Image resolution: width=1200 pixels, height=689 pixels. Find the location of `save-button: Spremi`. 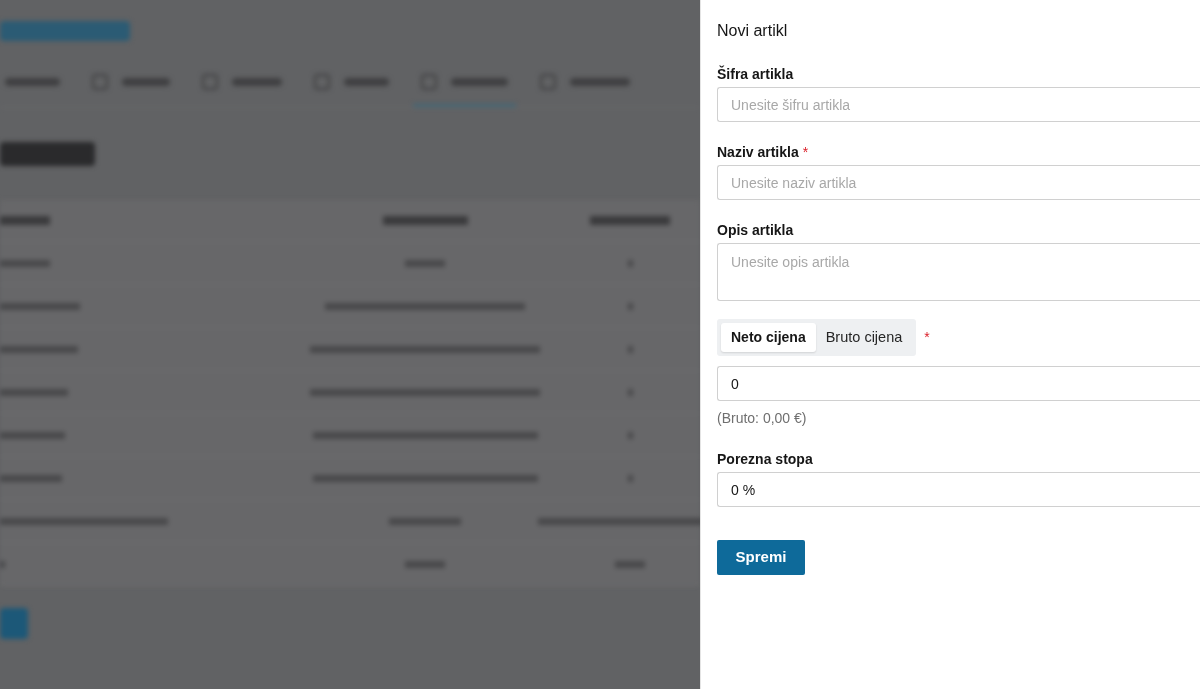

save-button: Spremi is located at coordinates (761, 557).